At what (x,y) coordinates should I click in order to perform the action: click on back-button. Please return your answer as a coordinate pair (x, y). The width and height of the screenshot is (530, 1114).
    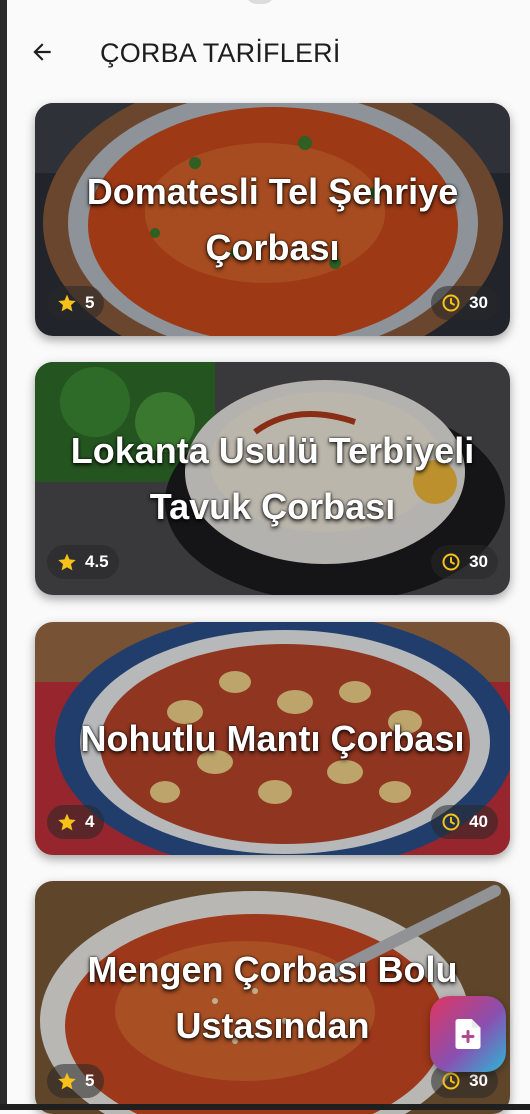
    Looking at the image, I should click on (42, 52).